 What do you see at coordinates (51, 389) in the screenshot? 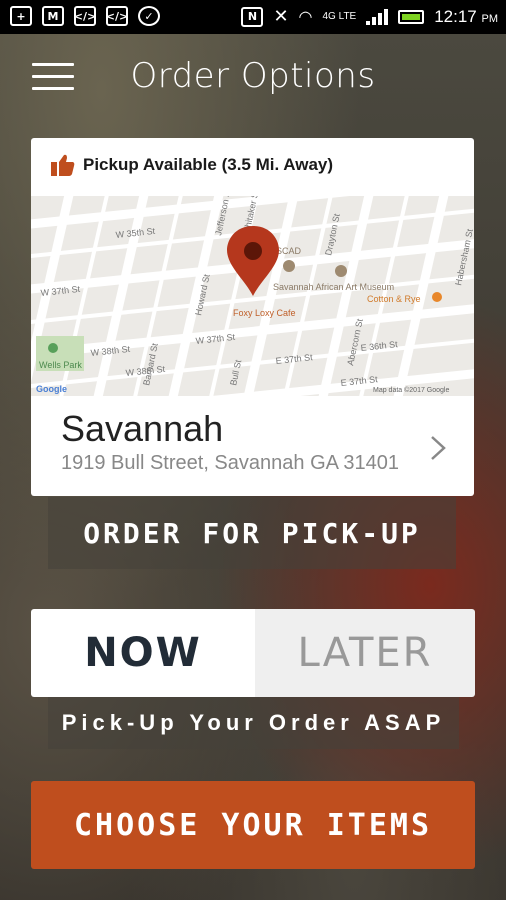
I see `google-logo: Google` at bounding box center [51, 389].